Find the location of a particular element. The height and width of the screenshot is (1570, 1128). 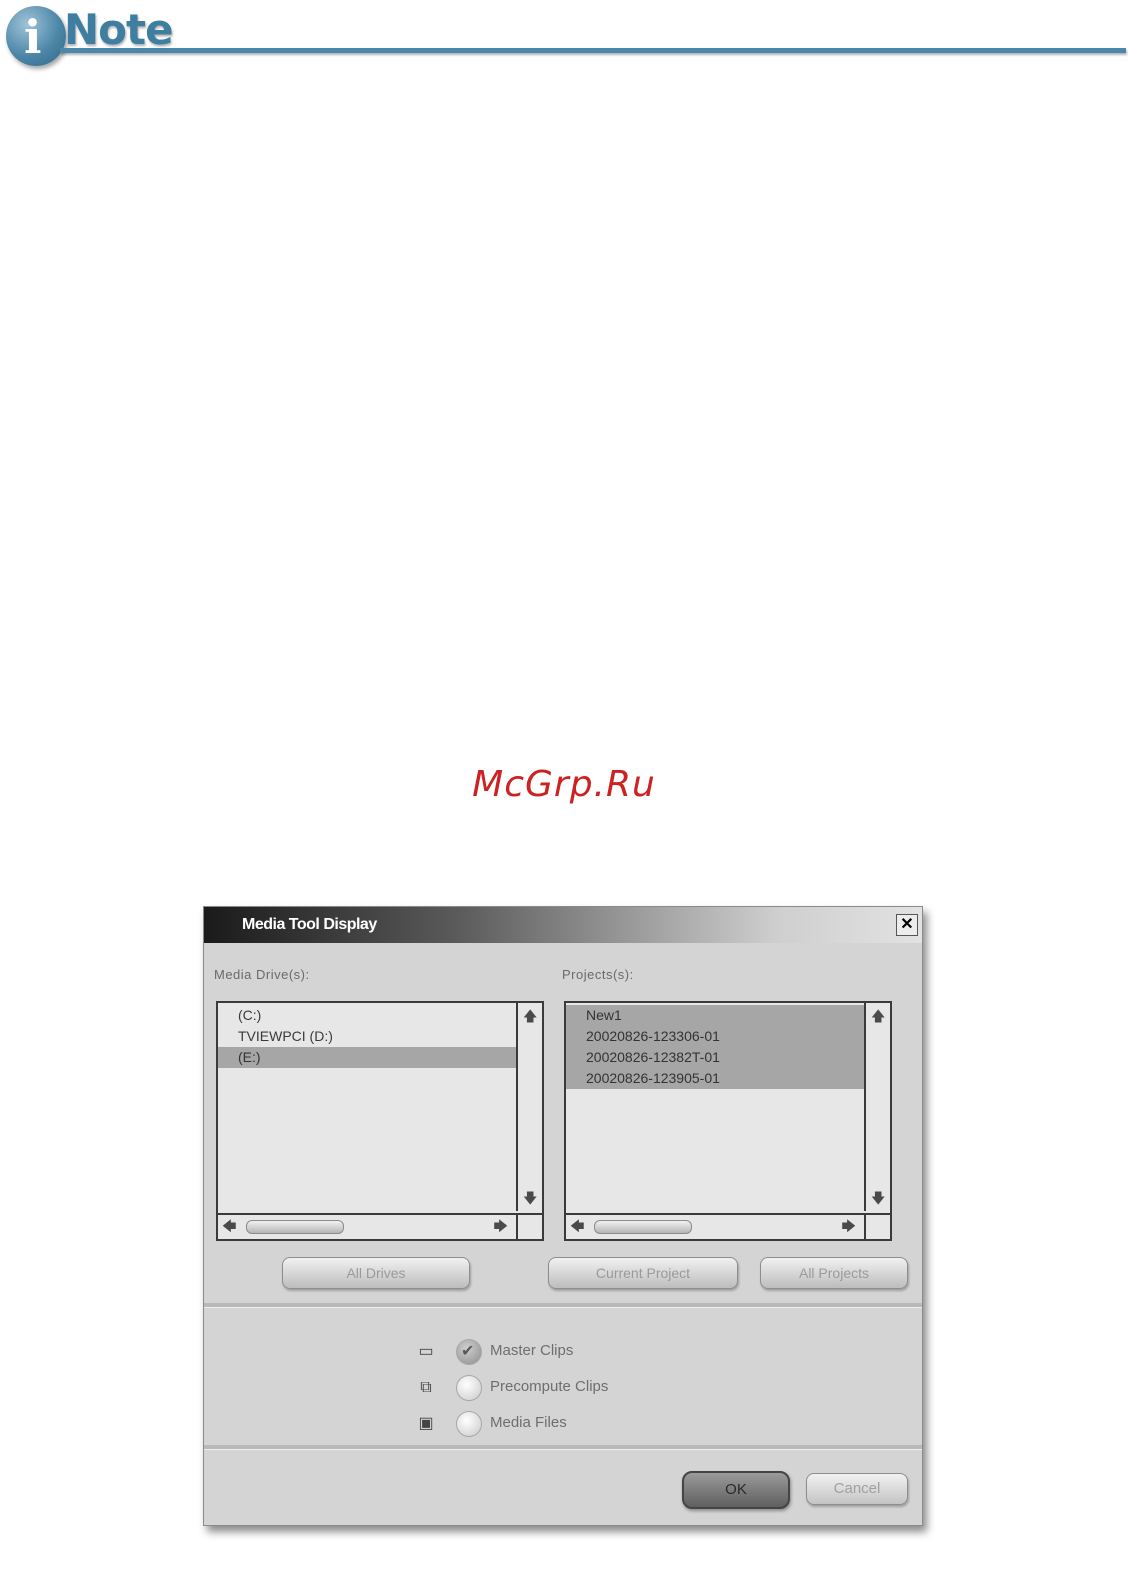

dialog-titlebar: Media Tool Display ✕ is located at coordinates (563, 925).